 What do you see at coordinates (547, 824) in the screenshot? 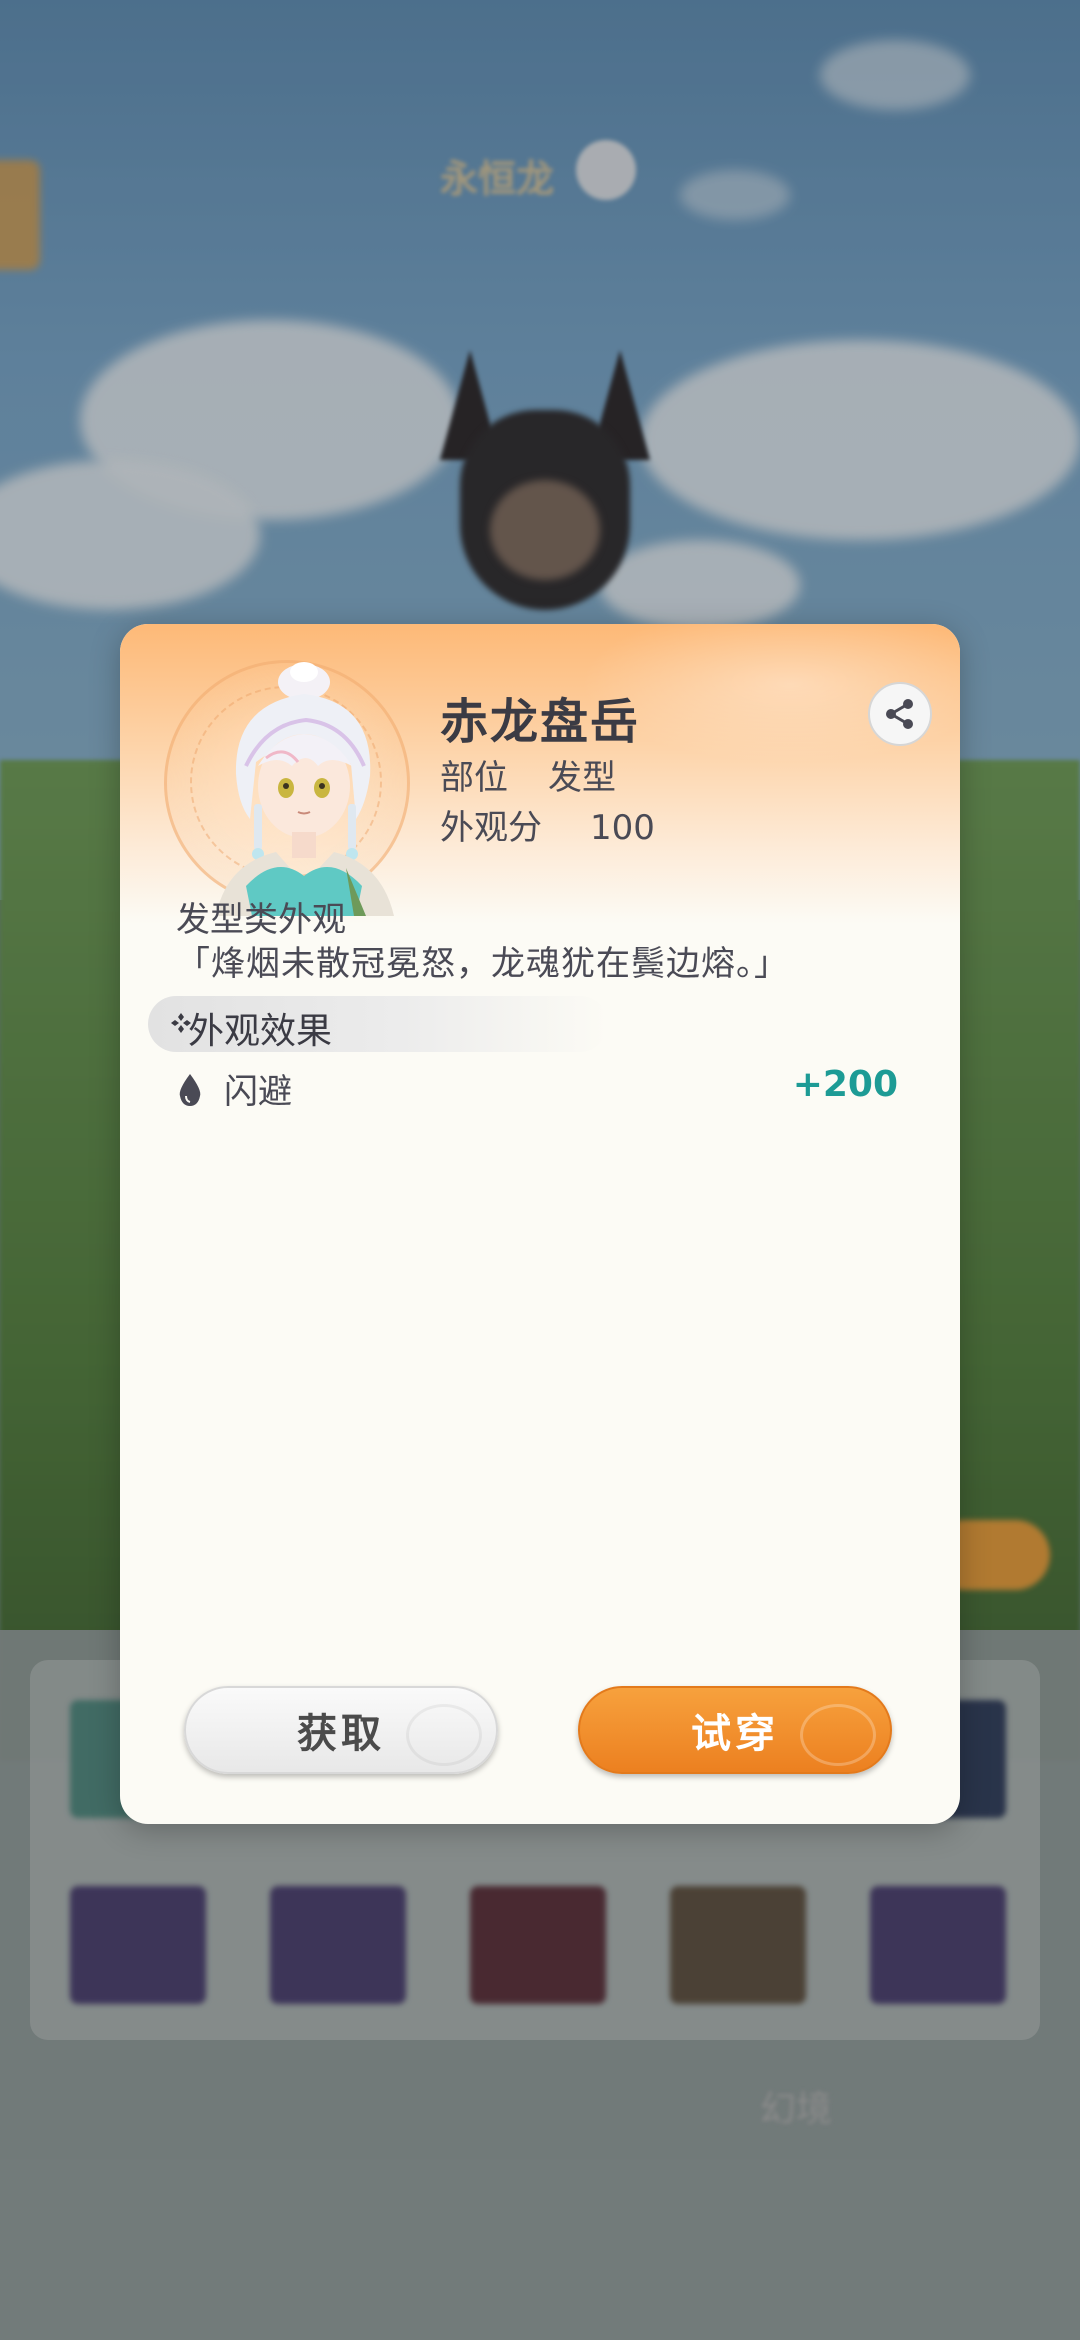
I see `score-row: 外观分 100` at bounding box center [547, 824].